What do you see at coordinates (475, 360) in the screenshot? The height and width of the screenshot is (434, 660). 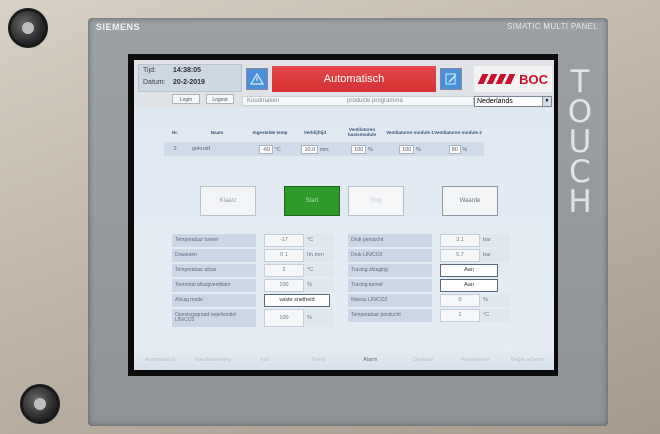 I see `nav-parameters: Parameters` at bounding box center [475, 360].